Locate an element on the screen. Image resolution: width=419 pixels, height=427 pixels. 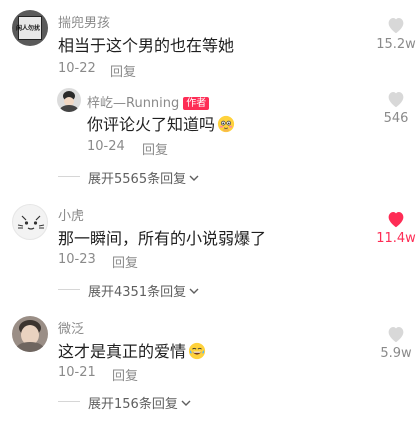
expand-replies-button: 展开4351条回复 is located at coordinates (144, 290).